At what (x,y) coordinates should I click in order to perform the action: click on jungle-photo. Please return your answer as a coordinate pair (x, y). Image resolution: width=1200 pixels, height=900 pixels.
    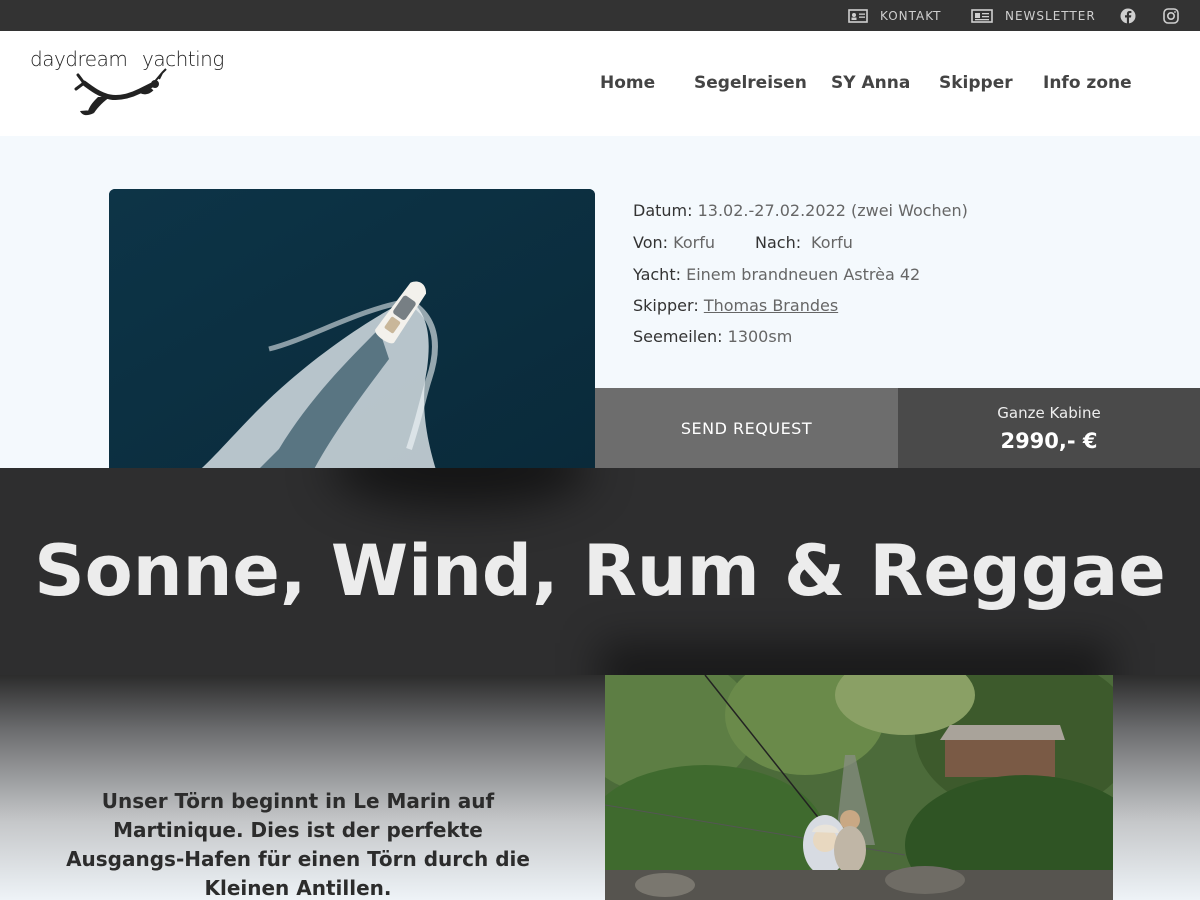
    Looking at the image, I should click on (859, 787).